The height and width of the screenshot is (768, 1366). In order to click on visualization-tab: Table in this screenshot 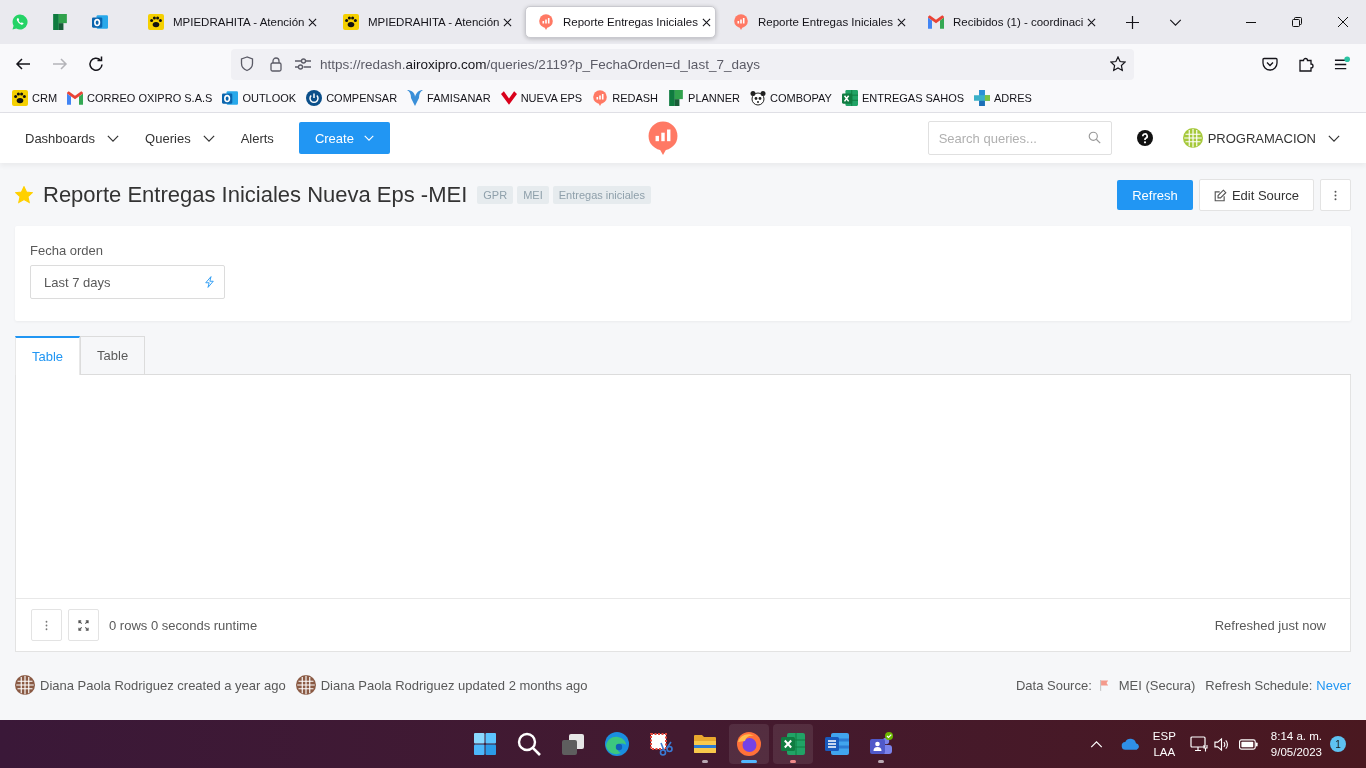, I will do `click(113, 355)`.